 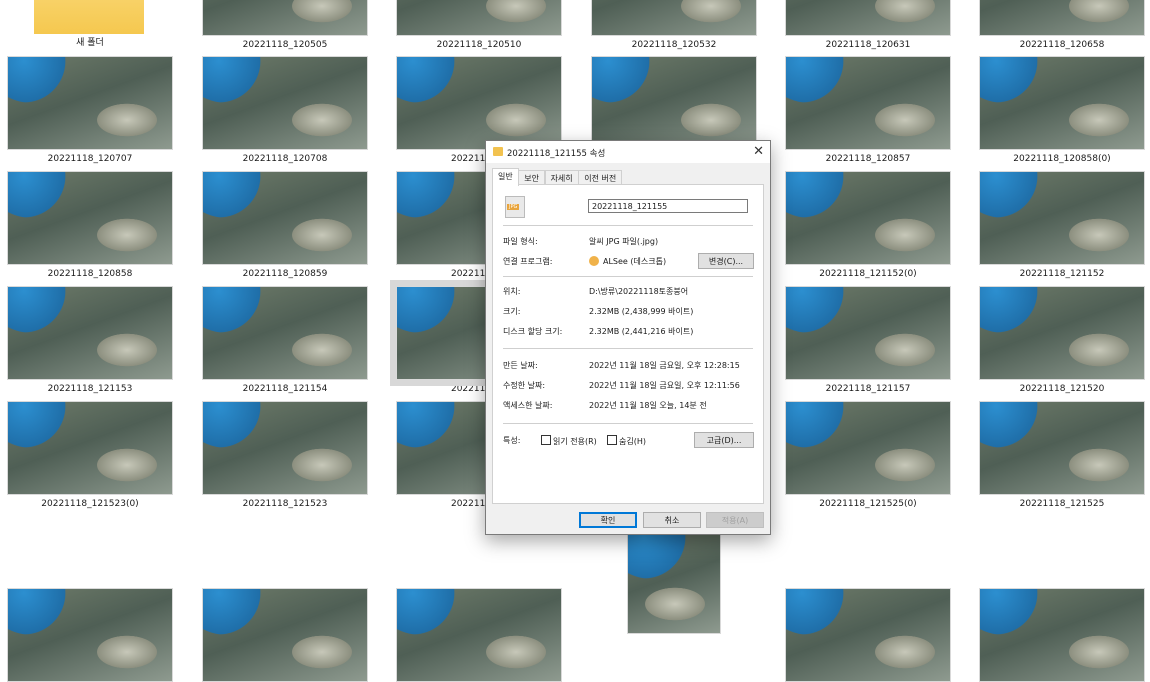 I want to click on file-name: 20221118_120858, so click(x=90, y=274).